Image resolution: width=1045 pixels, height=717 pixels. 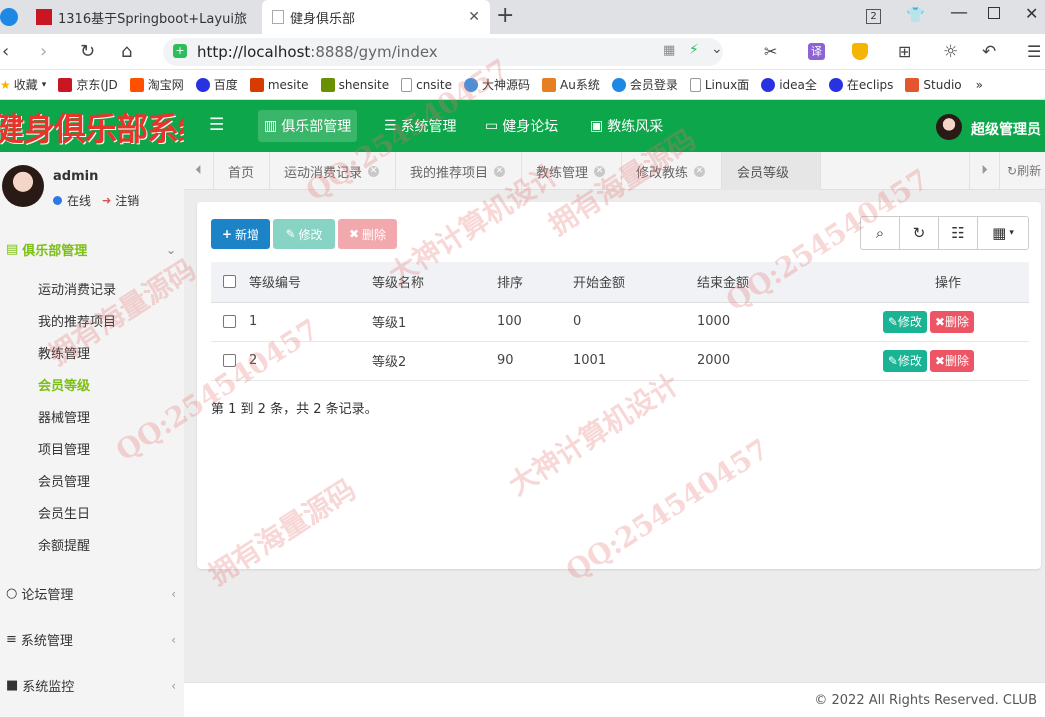 I want to click on edit-button: ✎ 修改, so click(x=304, y=234).